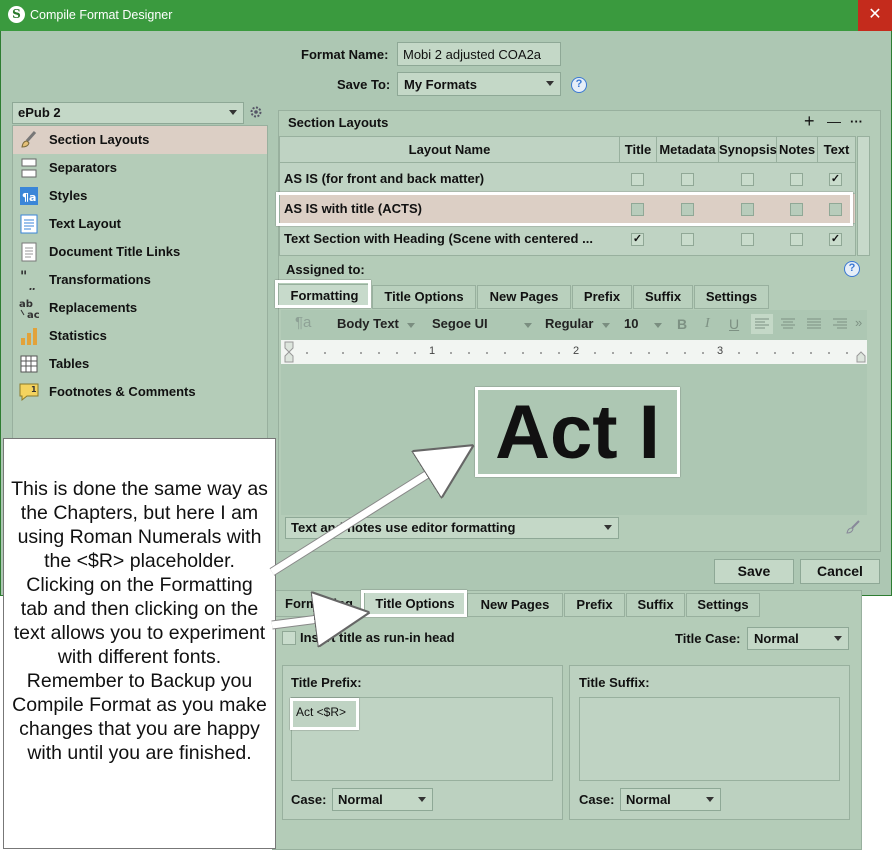 The height and width of the screenshot is (850, 892). I want to click on arrow-to-preview, so click(360, 517).